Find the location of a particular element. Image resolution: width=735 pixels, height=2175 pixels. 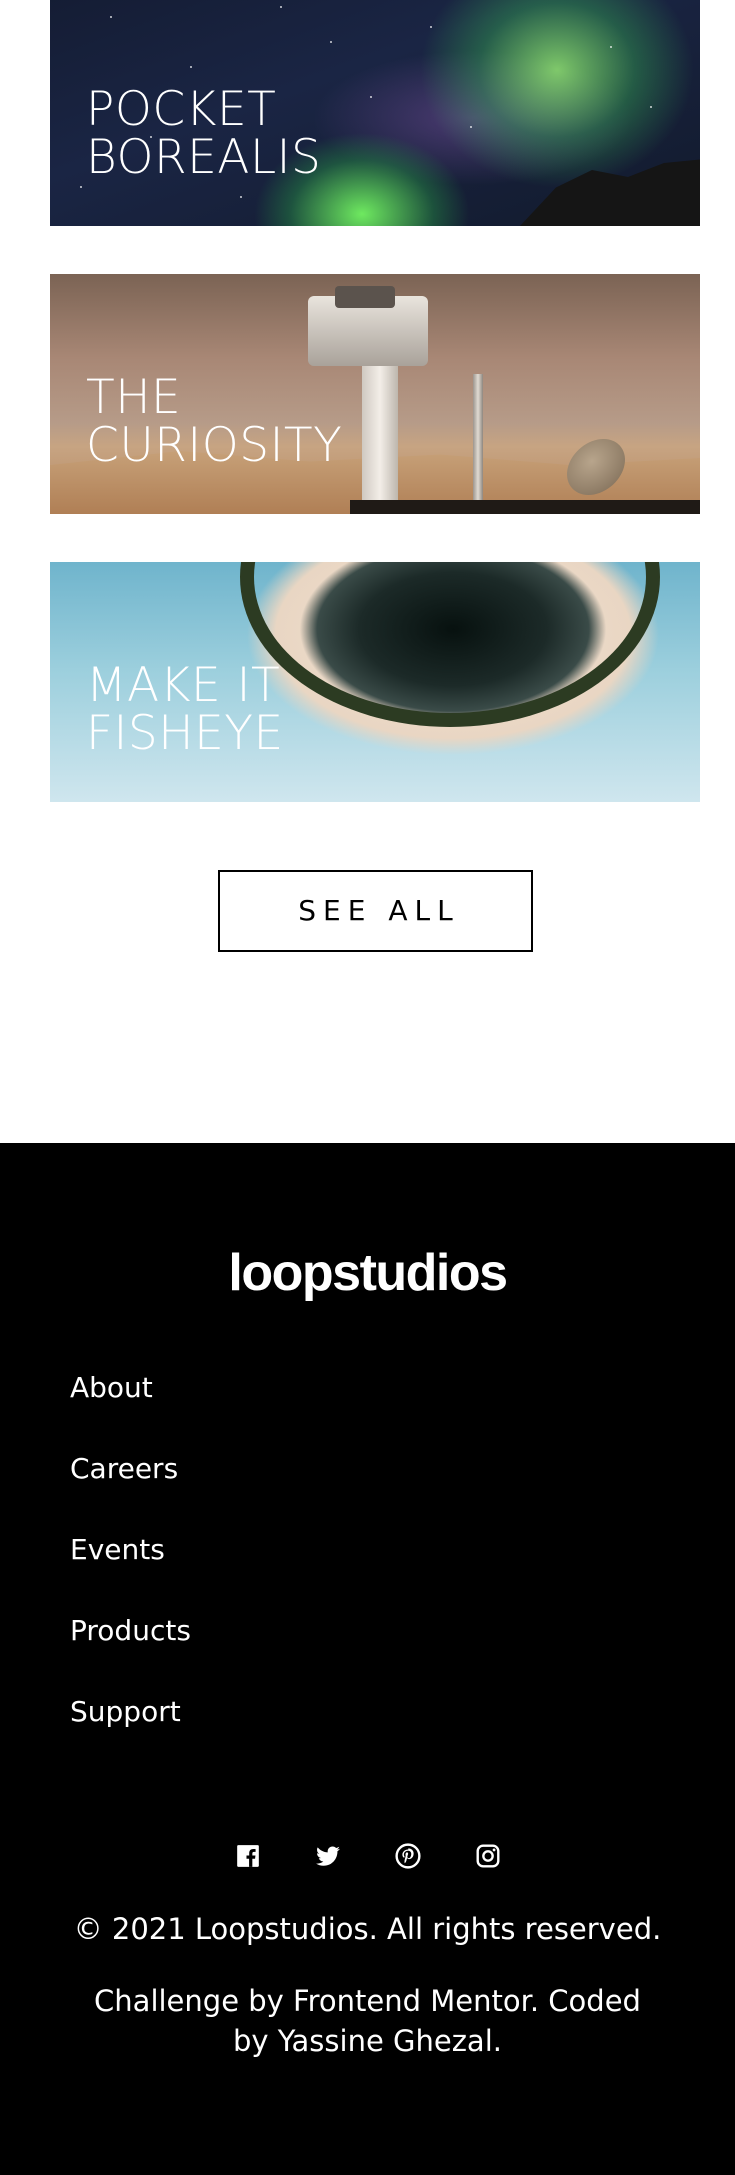

creation-card-the-curiosity: THE CURIOSITY is located at coordinates (375, 394).